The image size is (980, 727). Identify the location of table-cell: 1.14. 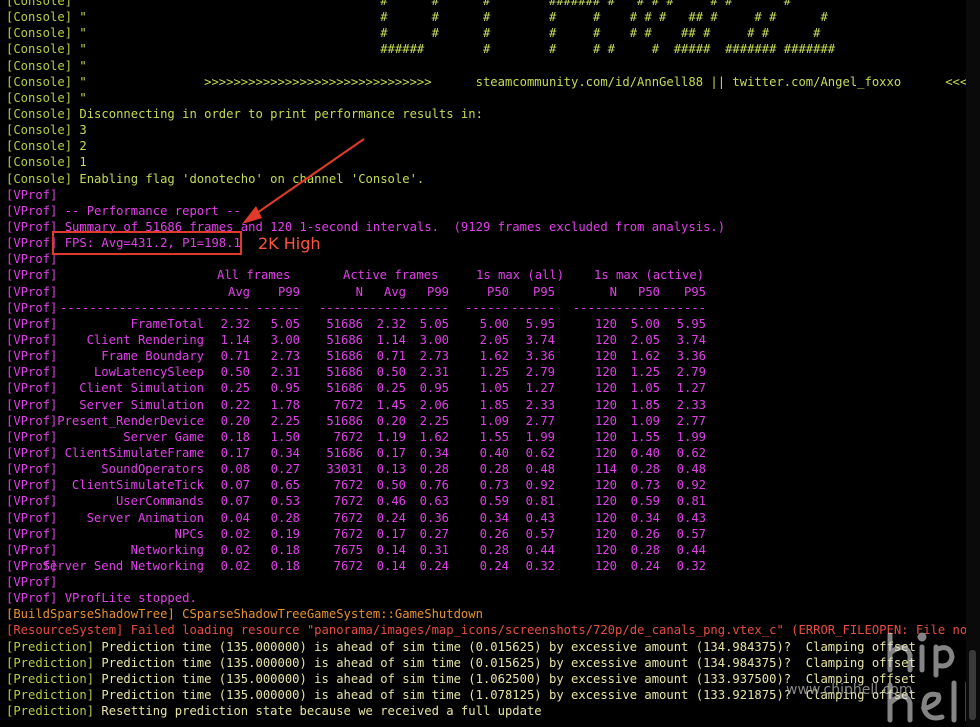
(235, 339).